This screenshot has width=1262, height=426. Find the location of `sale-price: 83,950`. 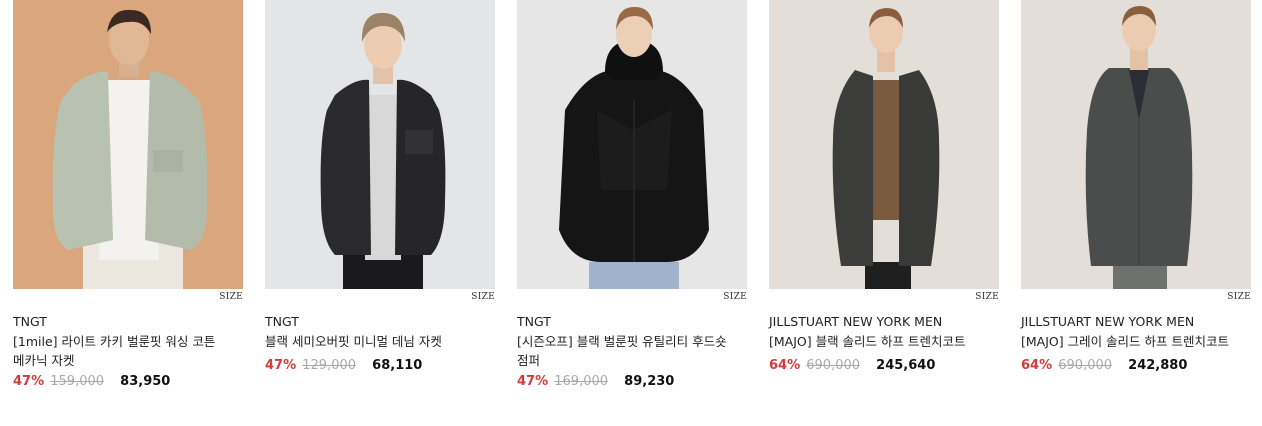

sale-price: 83,950 is located at coordinates (145, 381).